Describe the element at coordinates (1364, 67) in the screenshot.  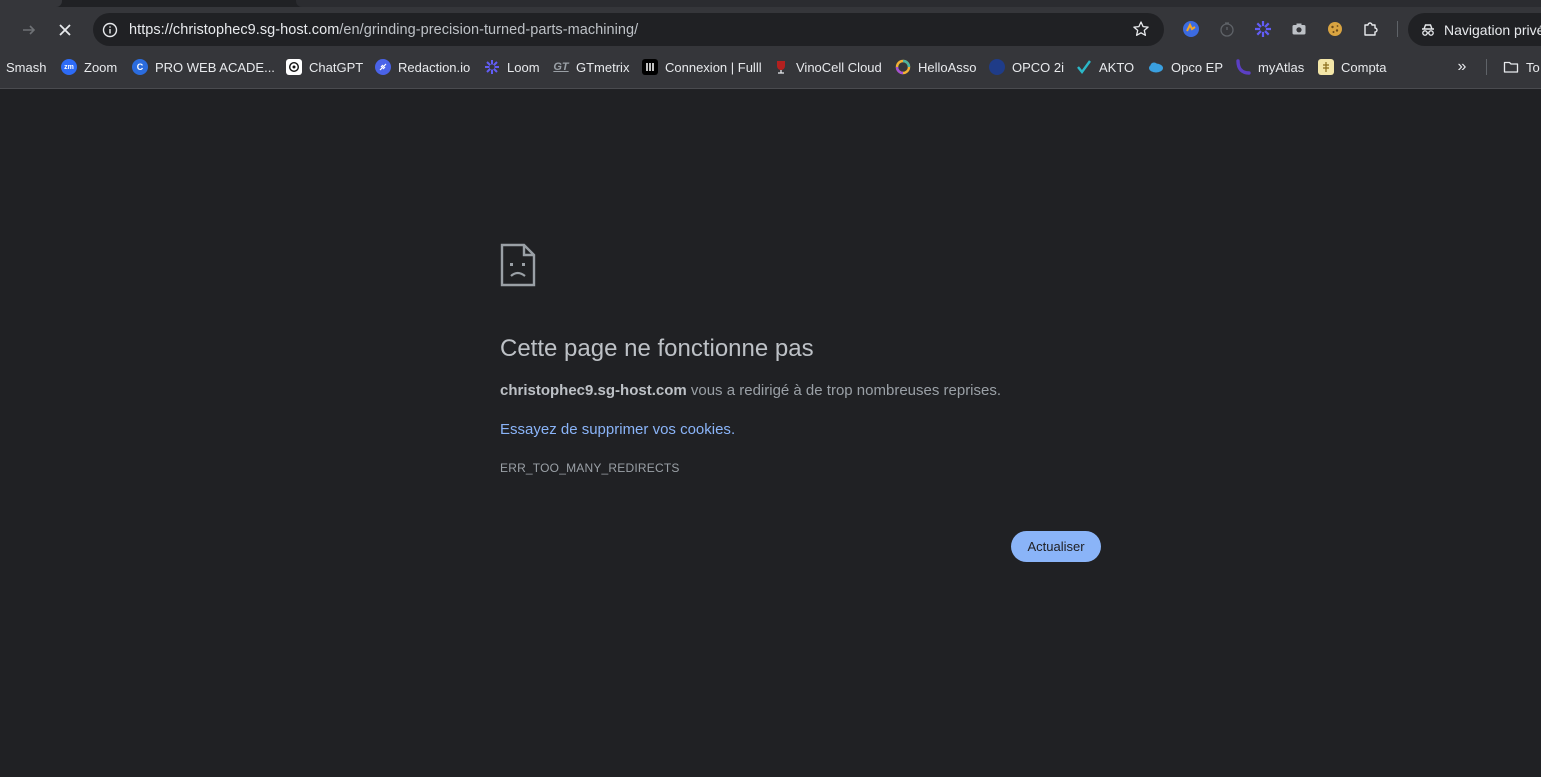
I see `bookmark-label: Compta` at that location.